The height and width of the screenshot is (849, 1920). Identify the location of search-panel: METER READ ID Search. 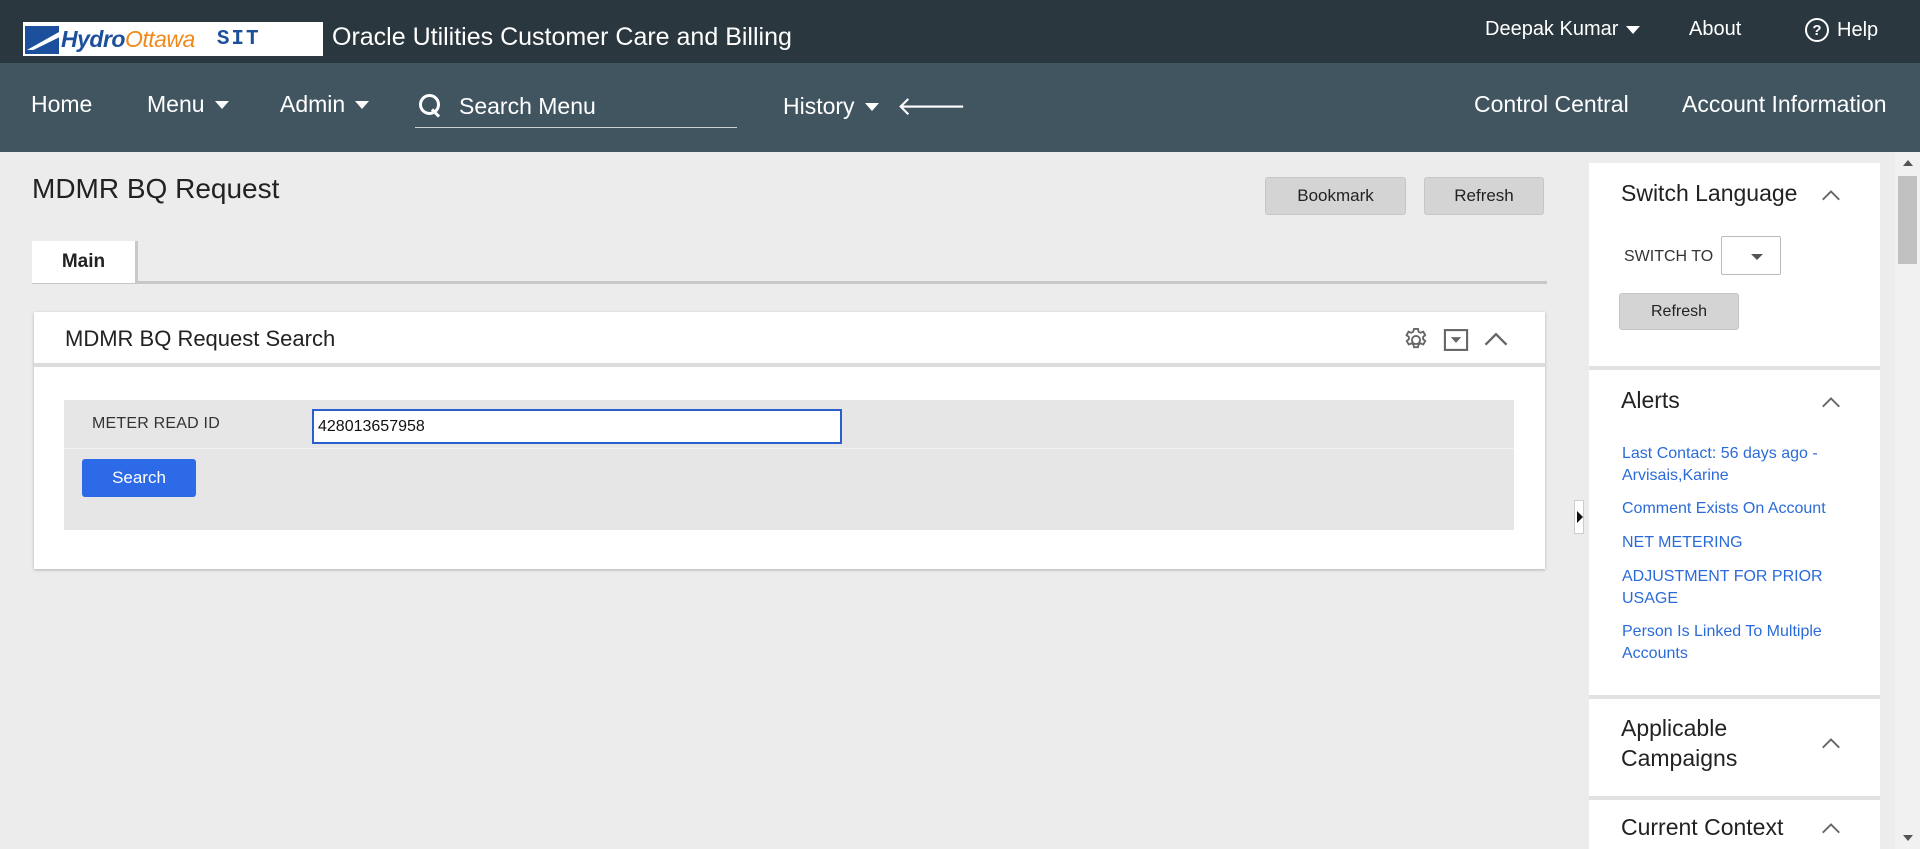
(789, 465).